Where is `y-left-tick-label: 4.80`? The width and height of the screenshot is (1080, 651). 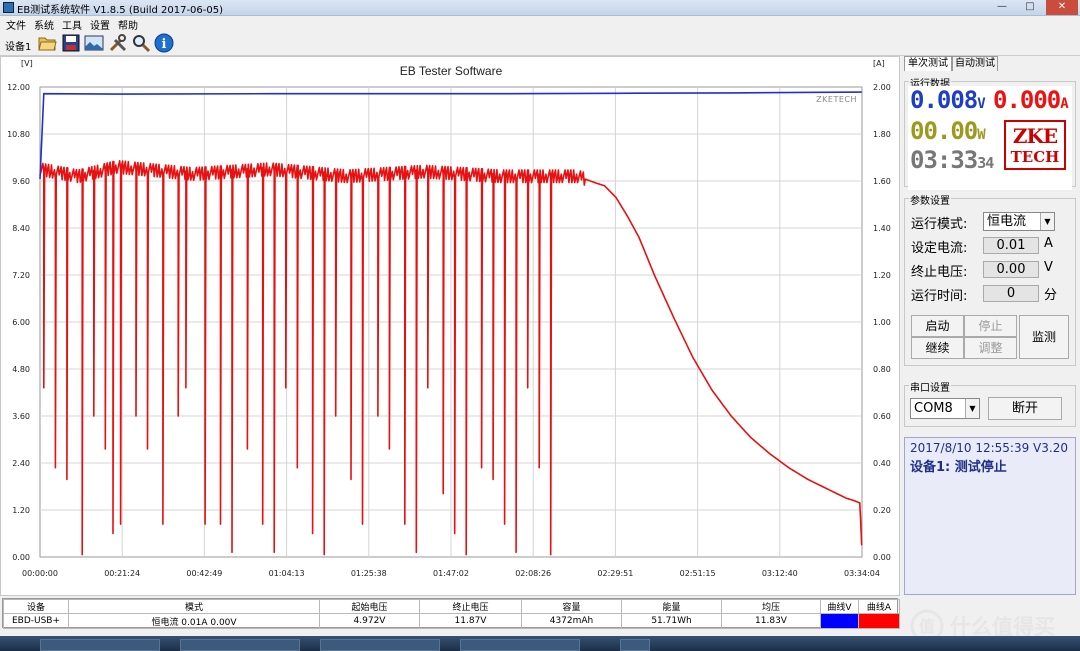
y-left-tick-label: 4.80 is located at coordinates (21, 369).